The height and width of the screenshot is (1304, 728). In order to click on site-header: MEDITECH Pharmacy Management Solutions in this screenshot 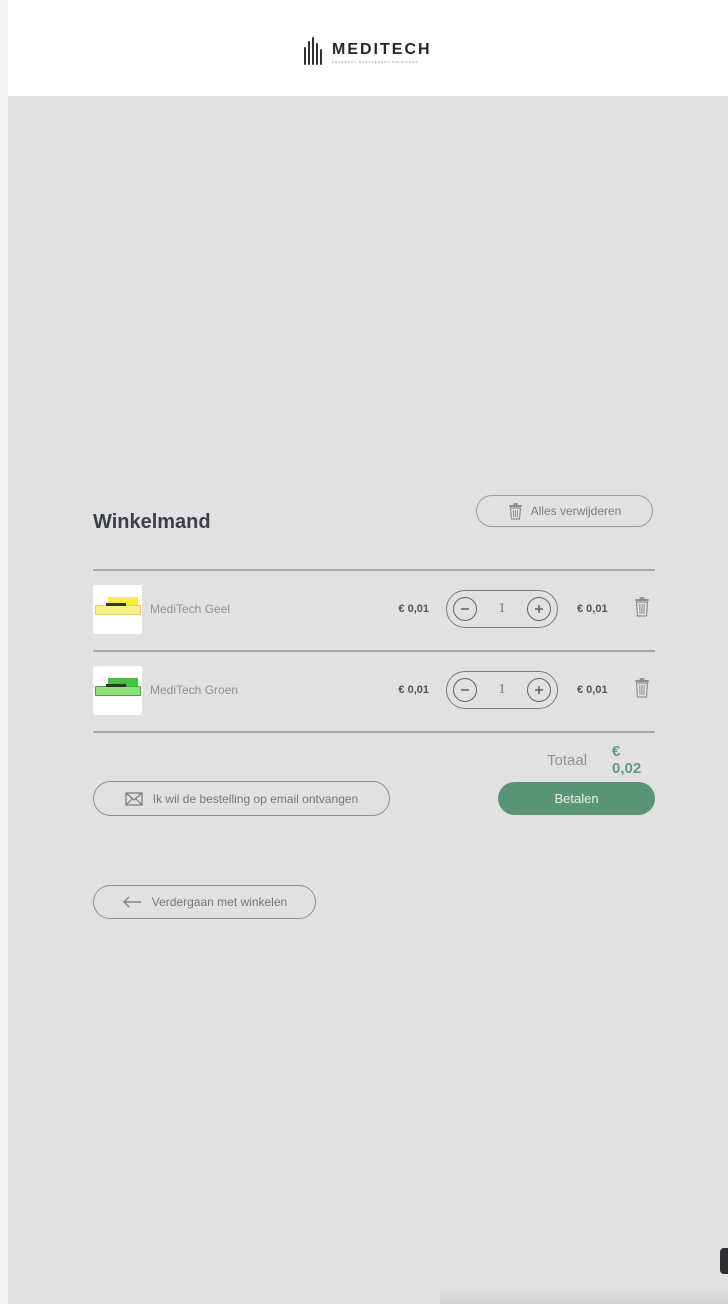, I will do `click(368, 48)`.